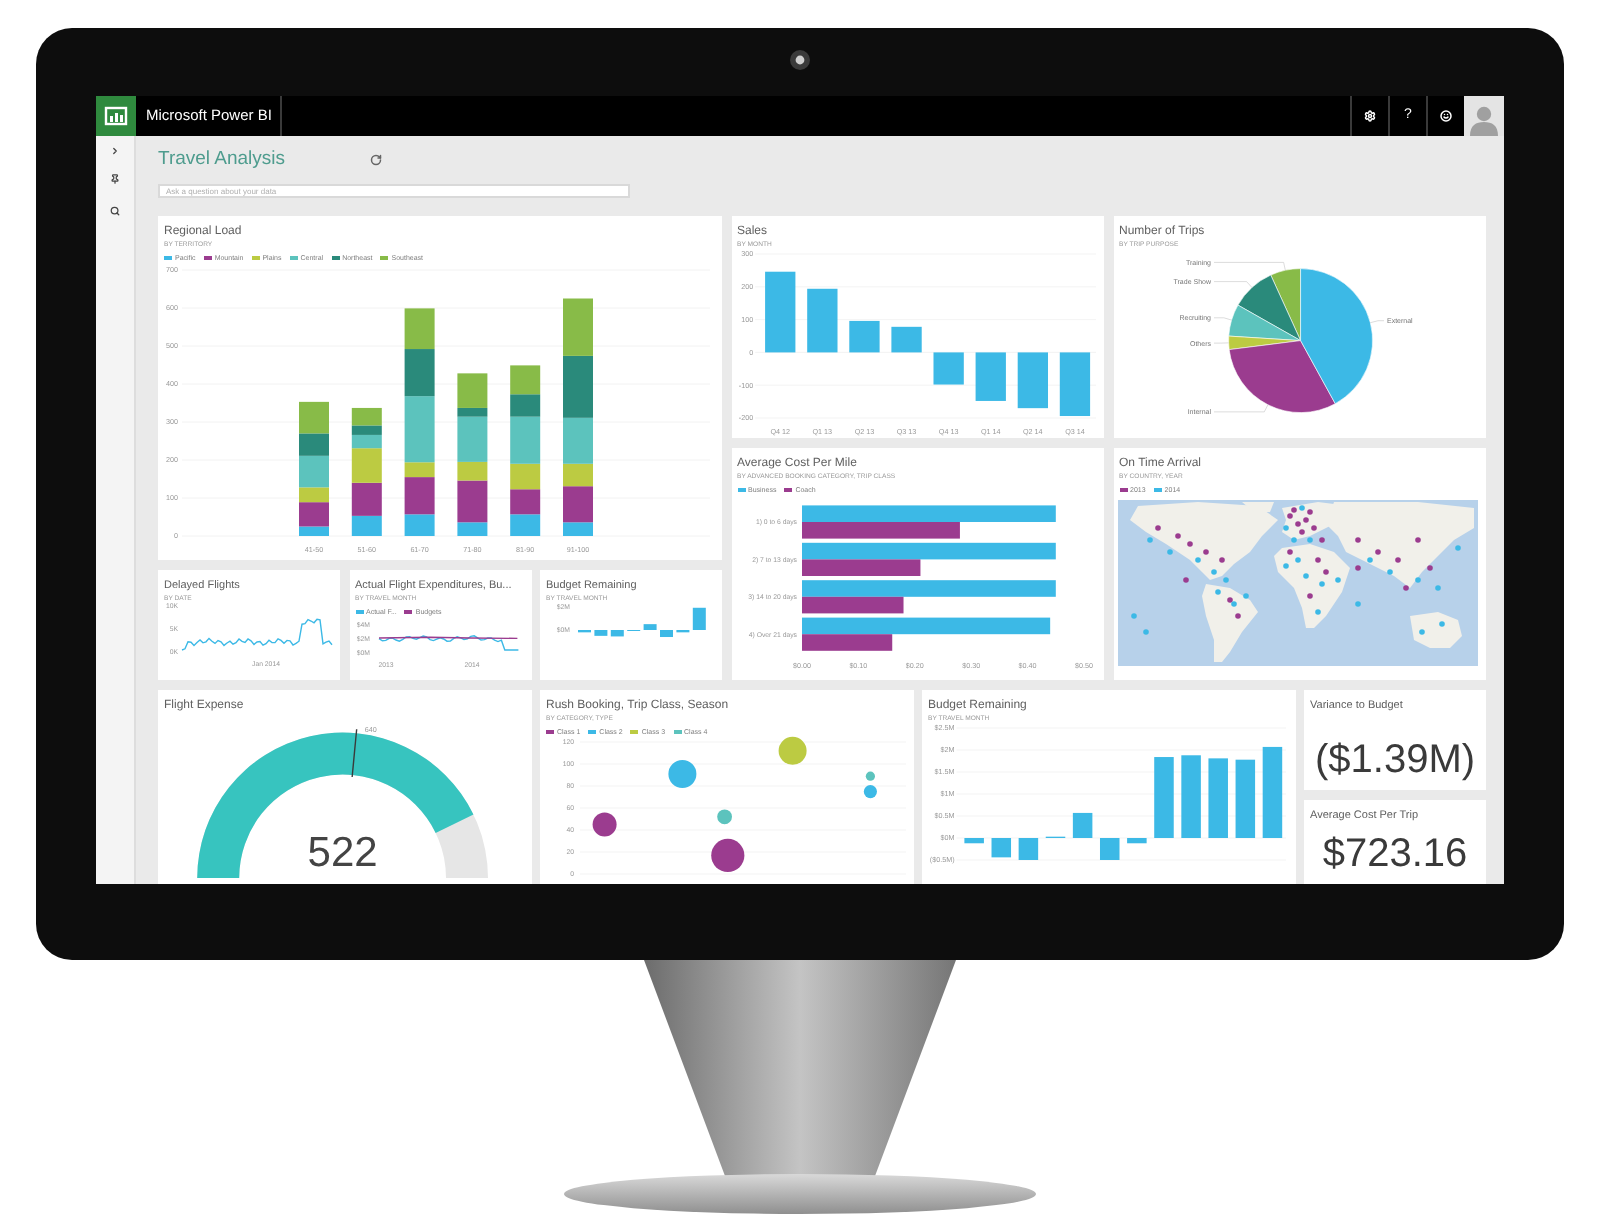 The width and height of the screenshot is (1600, 1232). Describe the element at coordinates (666, 633) in the screenshot. I see `chart-bar` at that location.